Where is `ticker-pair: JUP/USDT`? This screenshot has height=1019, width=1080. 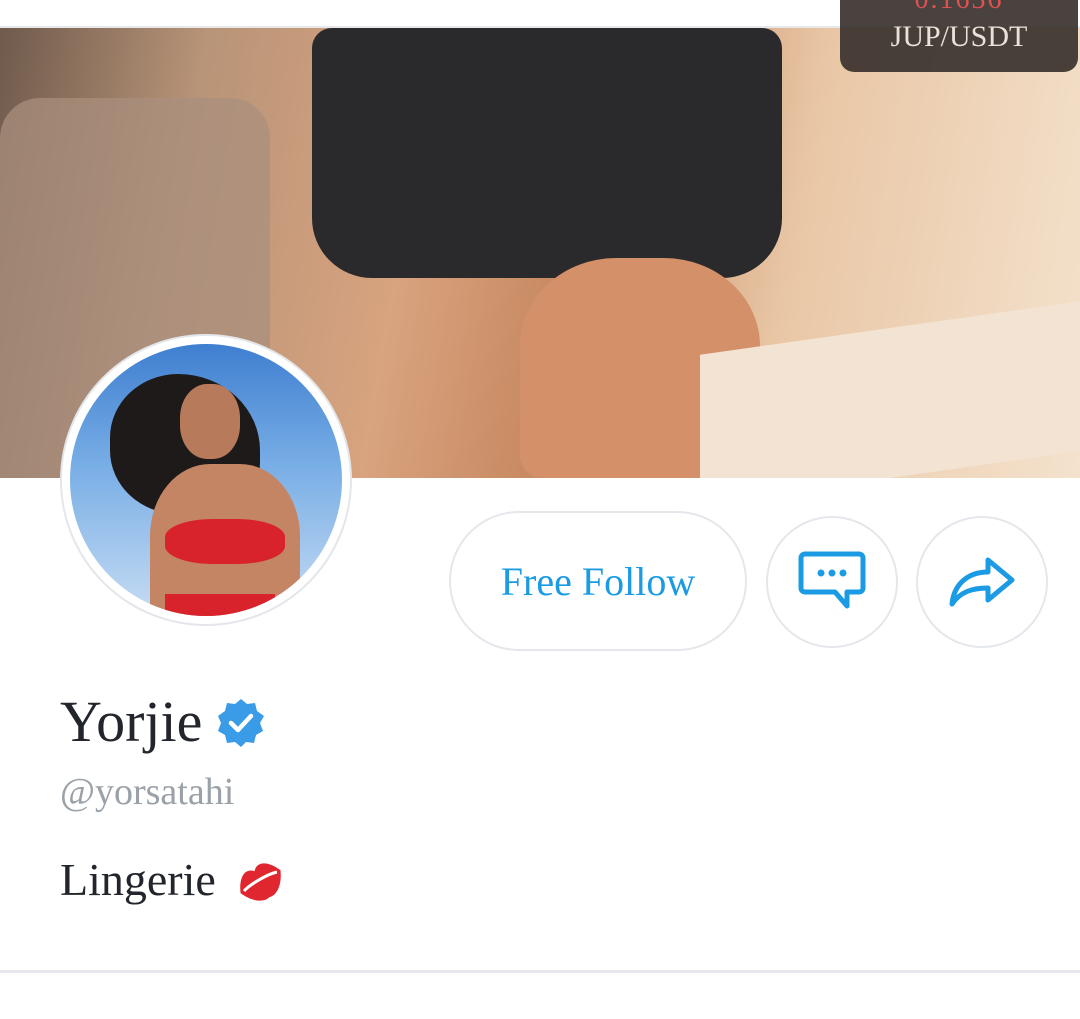
ticker-pair: JUP/USDT is located at coordinates (959, 36).